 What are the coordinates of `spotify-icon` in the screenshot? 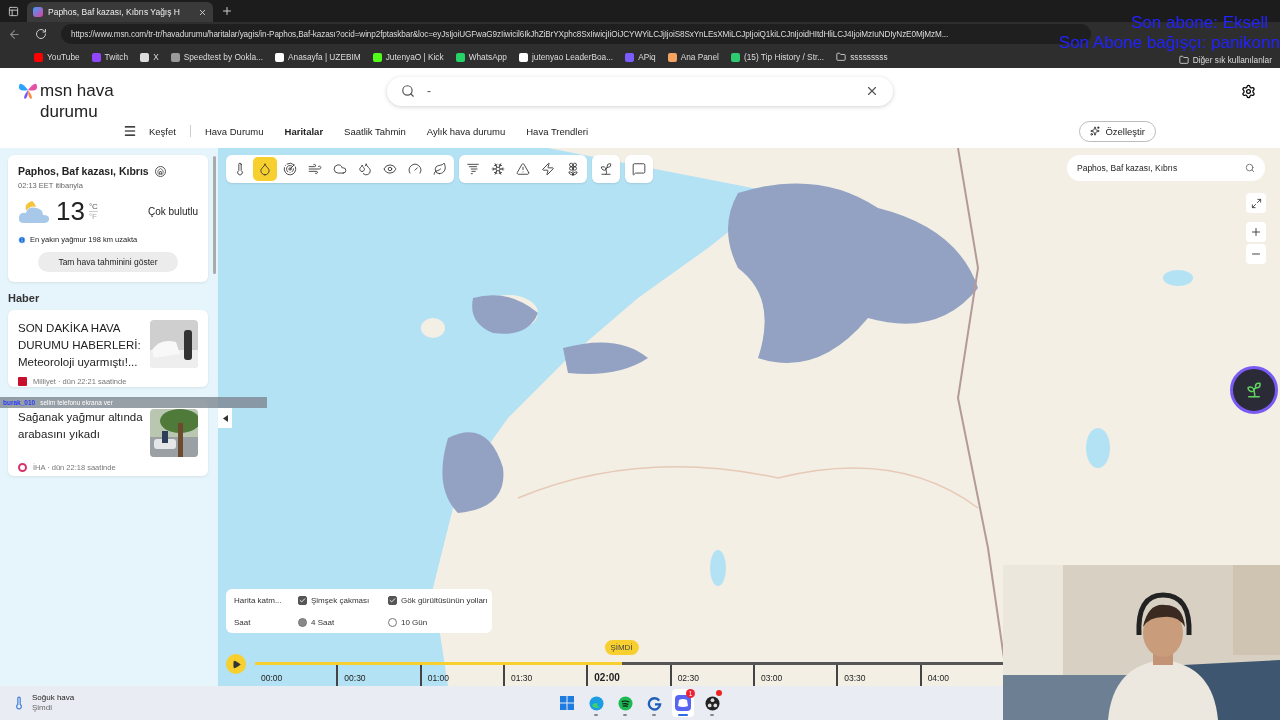 It's located at (625, 703).